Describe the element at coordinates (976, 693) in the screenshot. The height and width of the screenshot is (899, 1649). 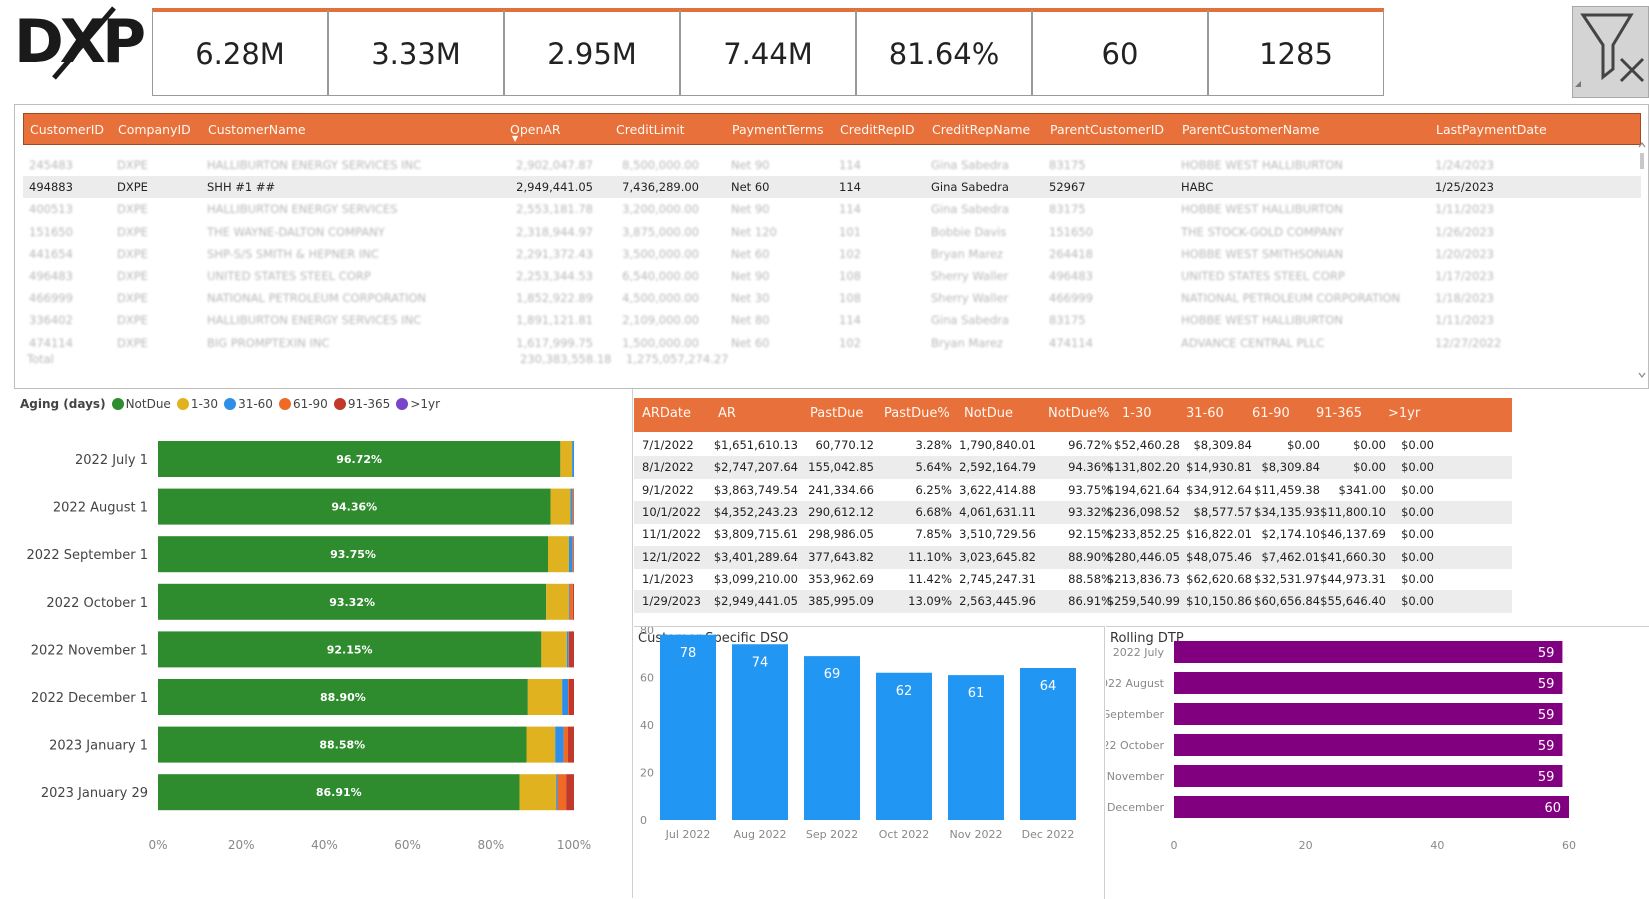
I see `data-label: 61` at that location.